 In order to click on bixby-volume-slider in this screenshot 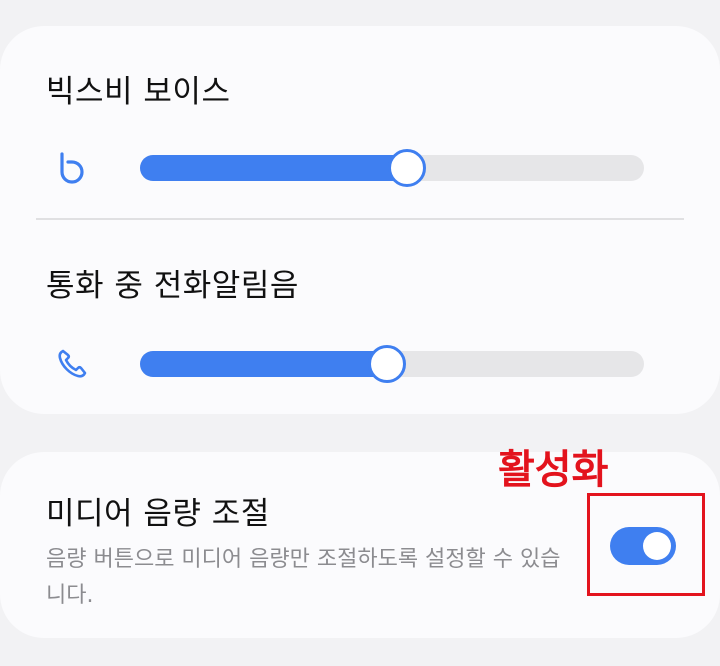, I will do `click(392, 168)`.